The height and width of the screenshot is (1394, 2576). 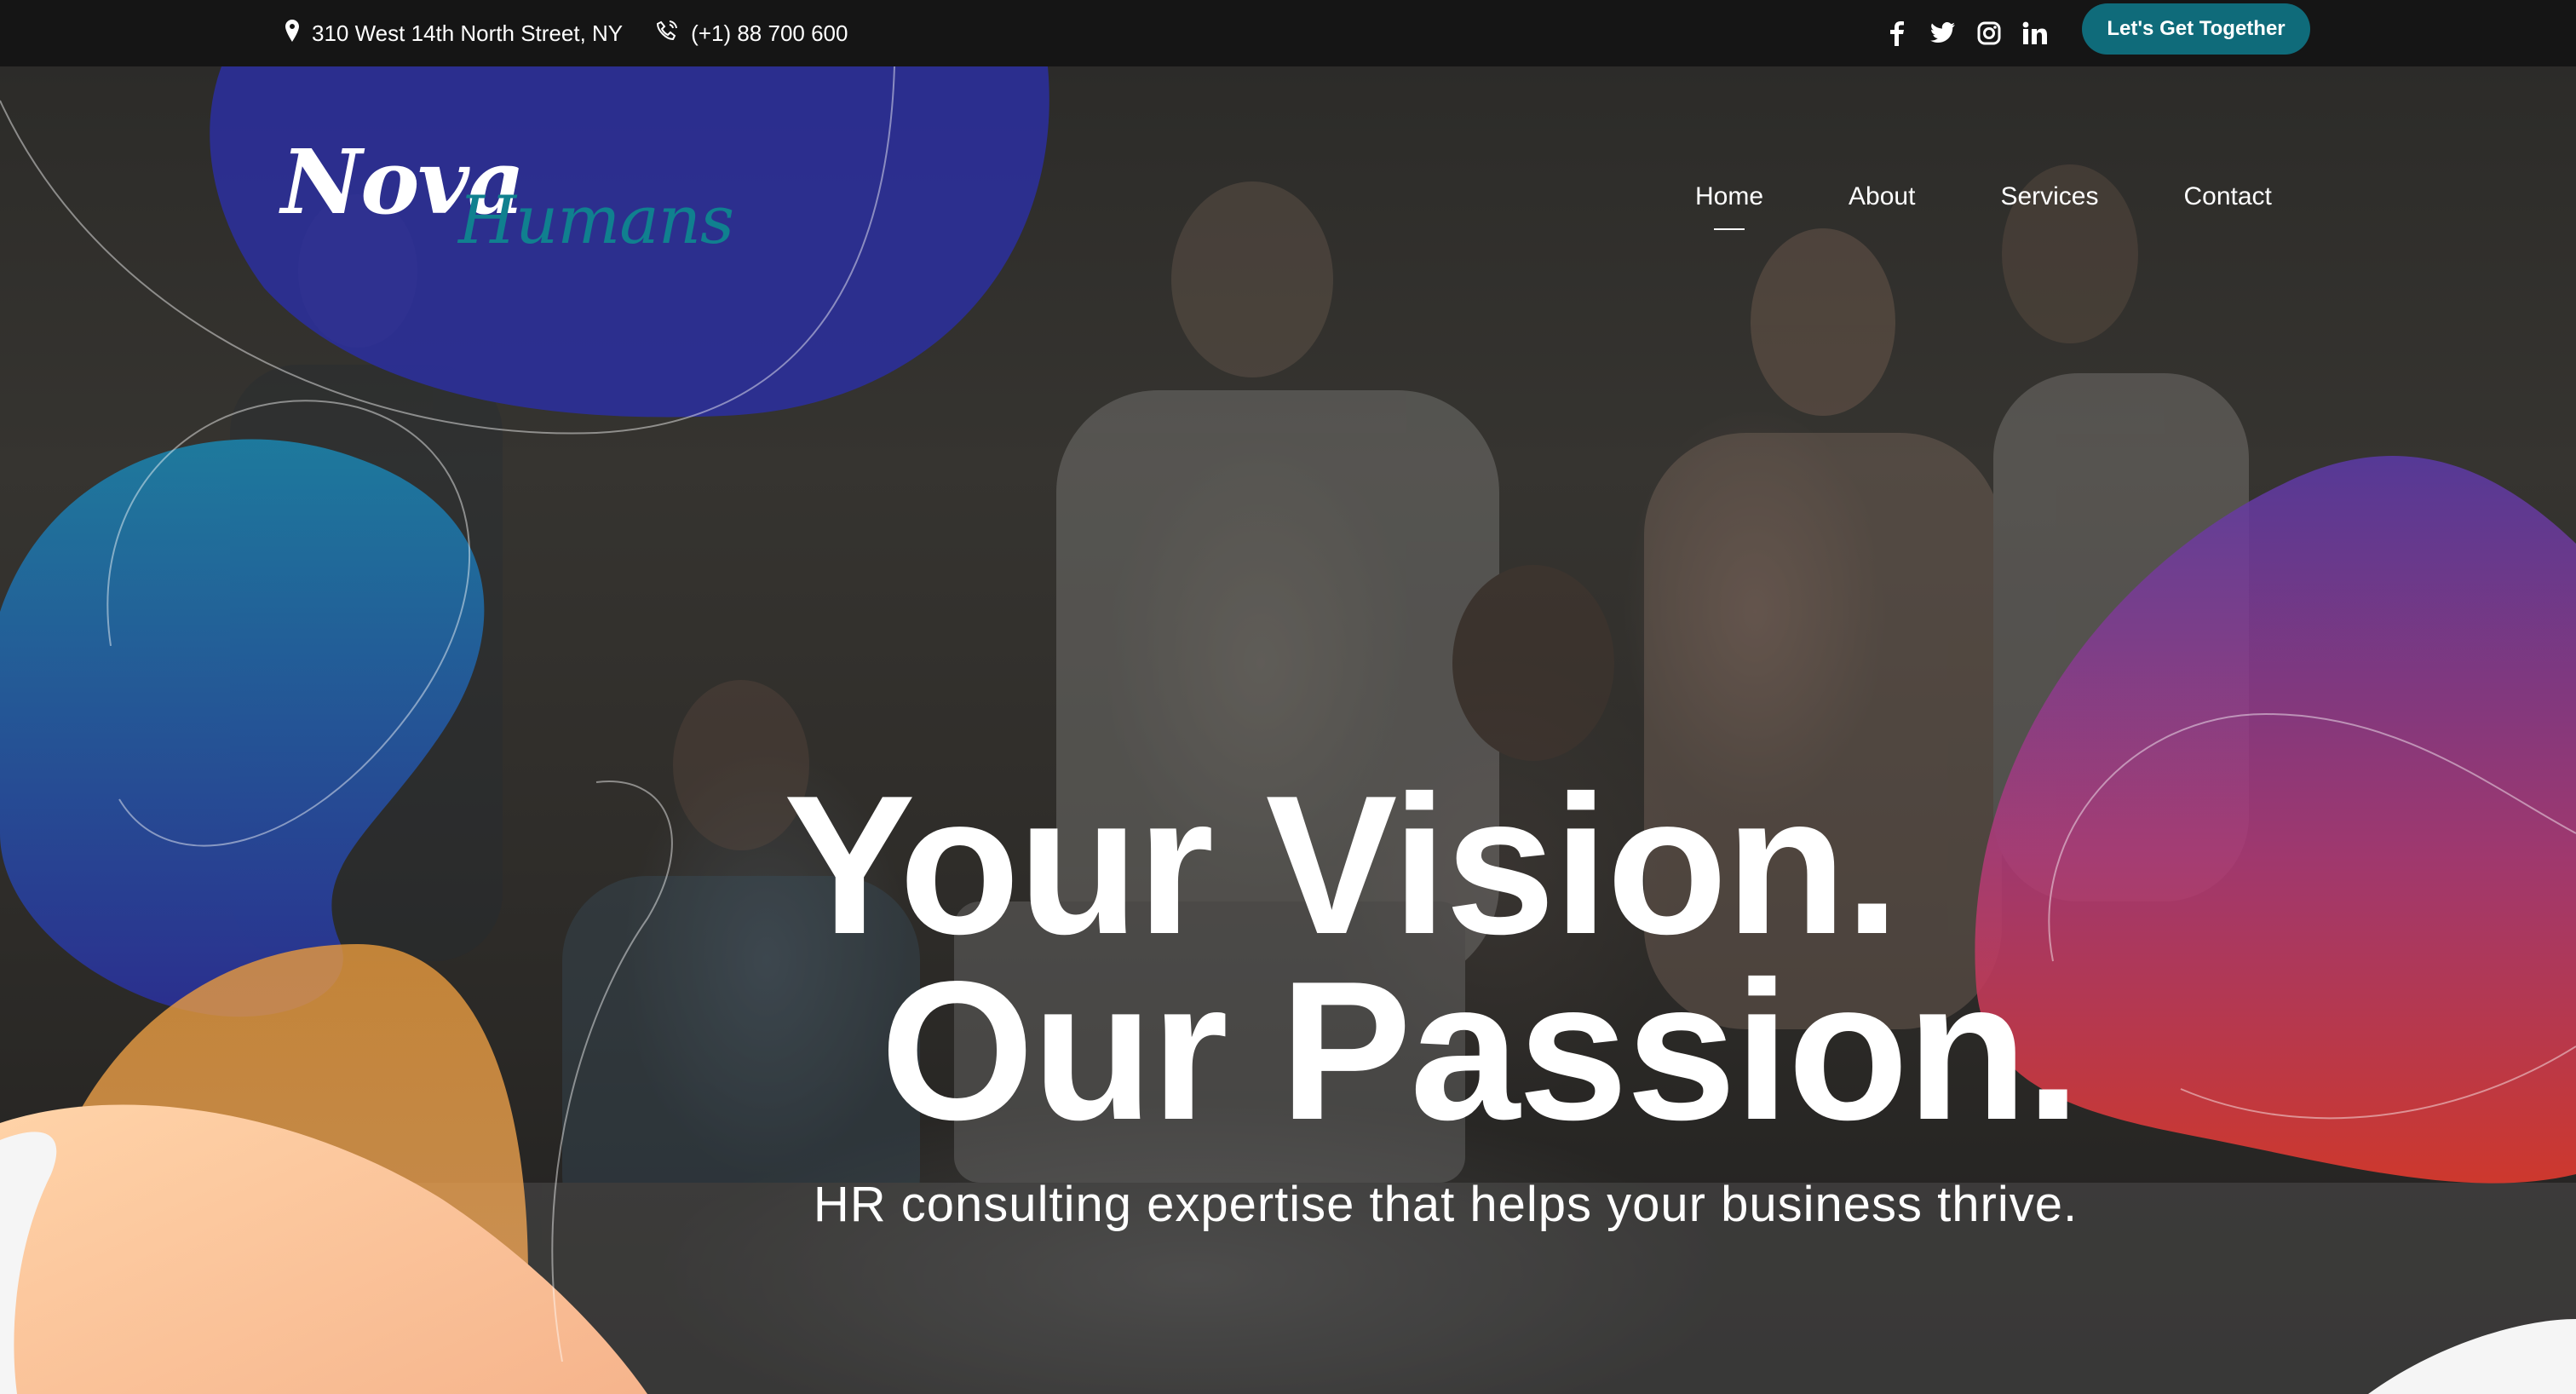 What do you see at coordinates (667, 34) in the screenshot?
I see `phone-icon` at bounding box center [667, 34].